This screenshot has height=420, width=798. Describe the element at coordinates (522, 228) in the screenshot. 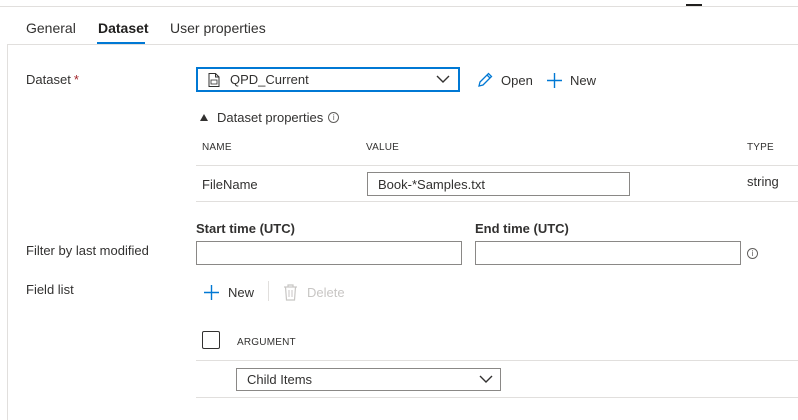

I see `end-time-label: End time (UTC)` at that location.